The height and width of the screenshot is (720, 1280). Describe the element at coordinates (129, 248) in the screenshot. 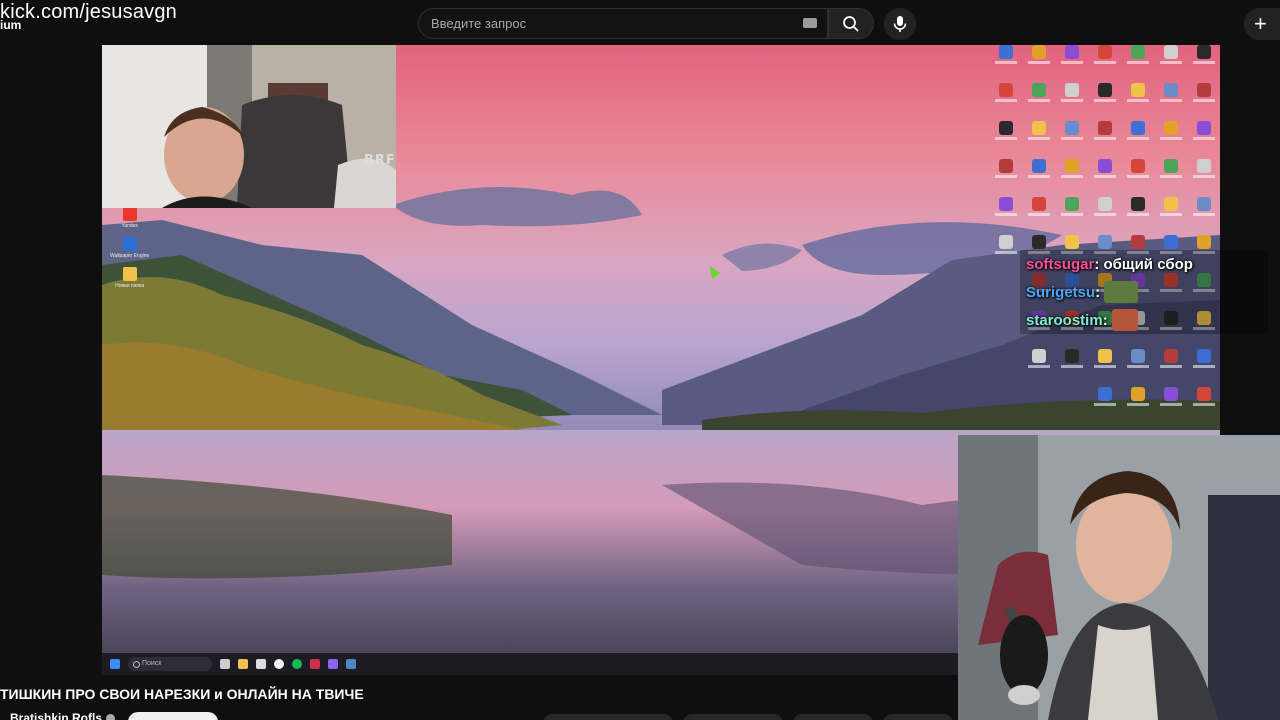

I see `desktop-icon: Wallpaper Engine` at that location.